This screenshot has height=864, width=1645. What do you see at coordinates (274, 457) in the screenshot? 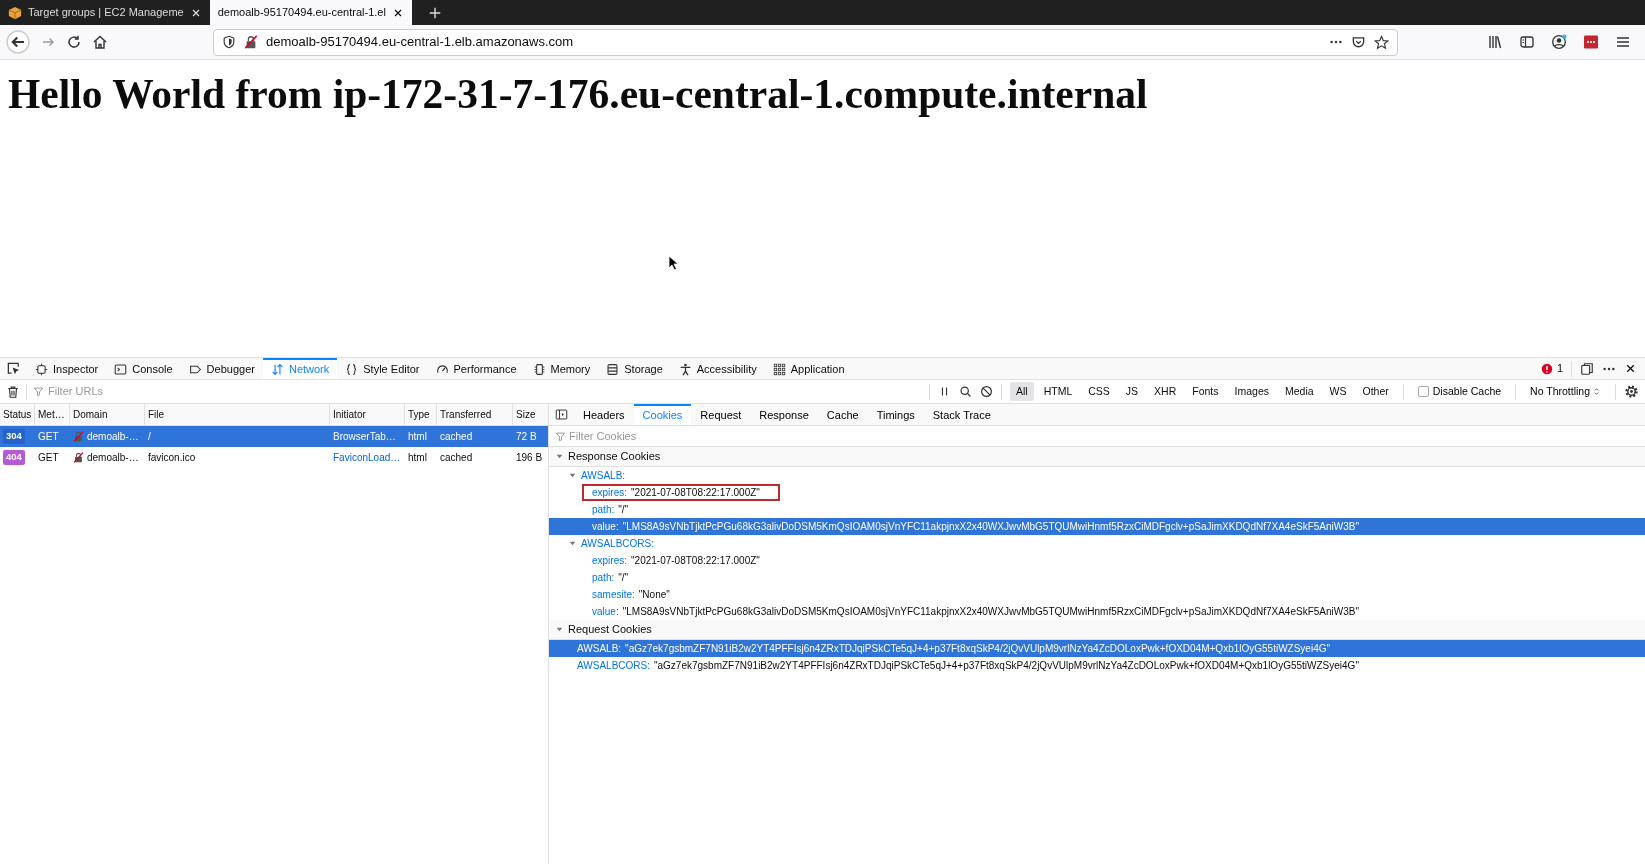
I see `request-row: 404 GET demoalb-… favicon.ico FaviconLoad… html cached 196 B` at bounding box center [274, 457].